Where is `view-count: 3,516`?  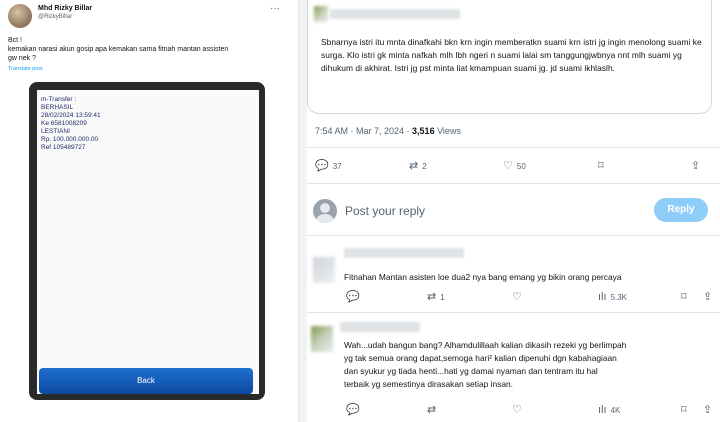
view-count: 3,516 is located at coordinates (423, 131).